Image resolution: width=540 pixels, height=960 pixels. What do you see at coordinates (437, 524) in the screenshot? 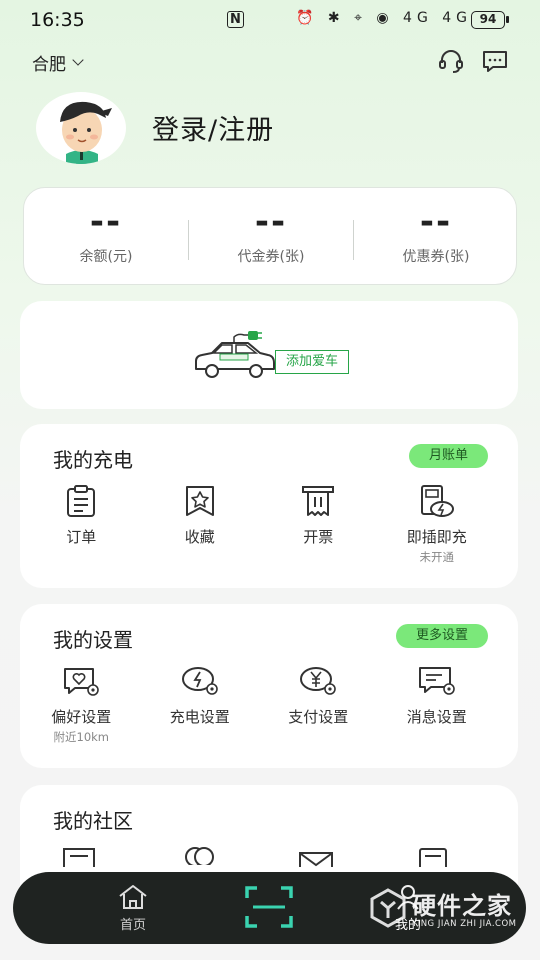
I see `plug-charge-item: 即插即充 未开通` at bounding box center [437, 524].